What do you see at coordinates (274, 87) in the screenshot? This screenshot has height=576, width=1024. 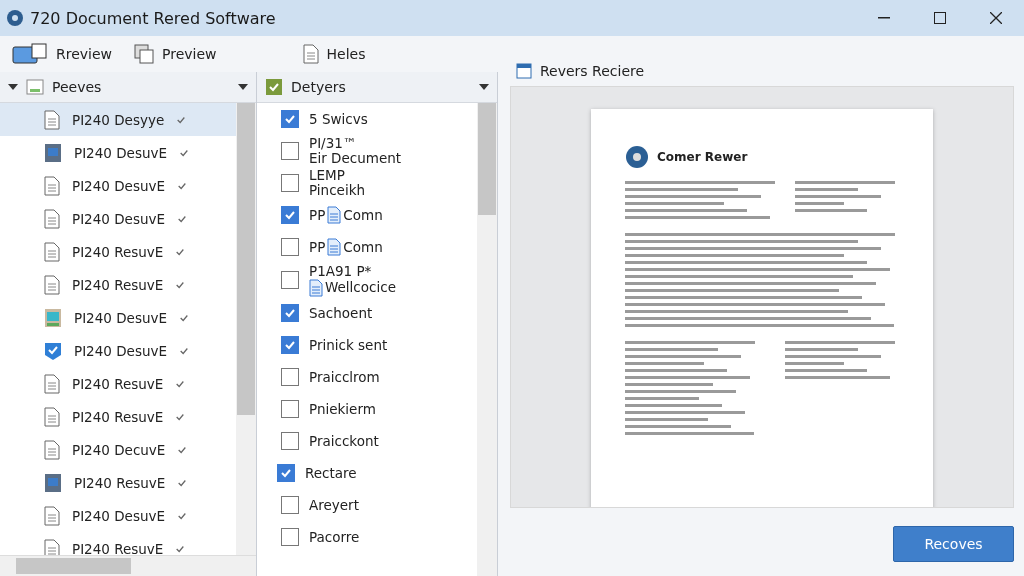 I see `folder-check-icon` at bounding box center [274, 87].